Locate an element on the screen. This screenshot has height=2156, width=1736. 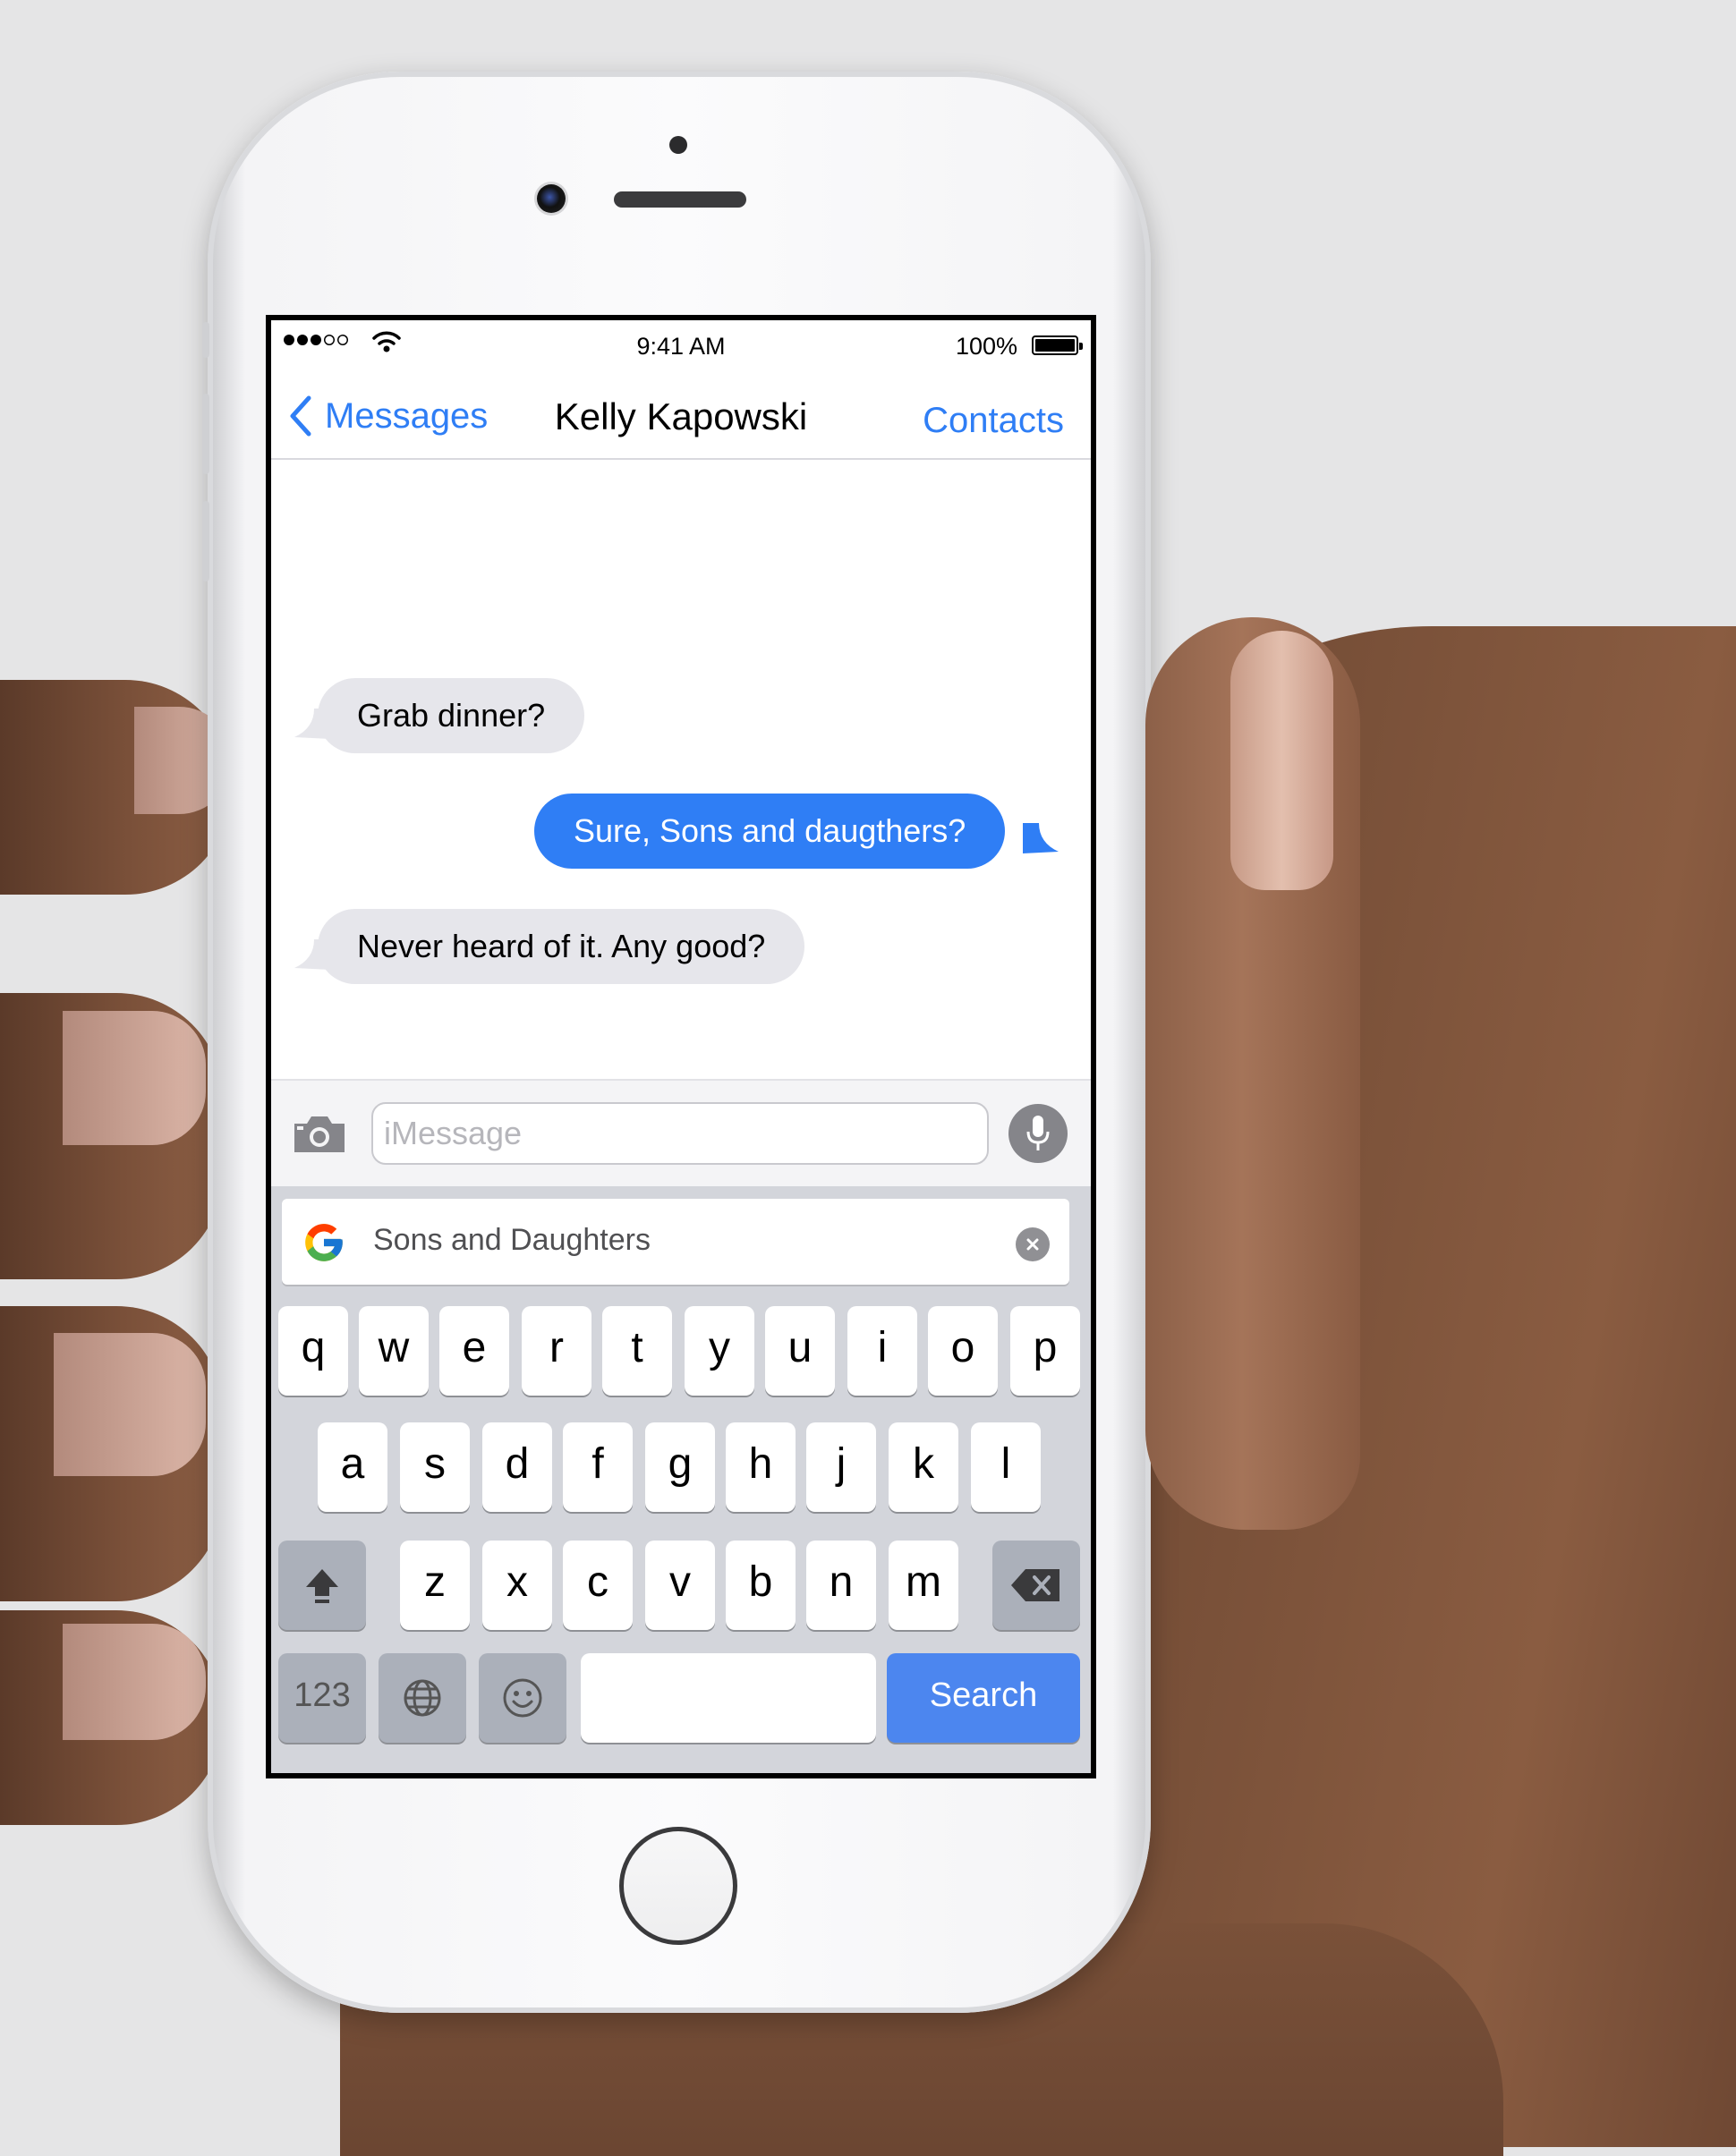
delete-key is located at coordinates (1036, 1586).